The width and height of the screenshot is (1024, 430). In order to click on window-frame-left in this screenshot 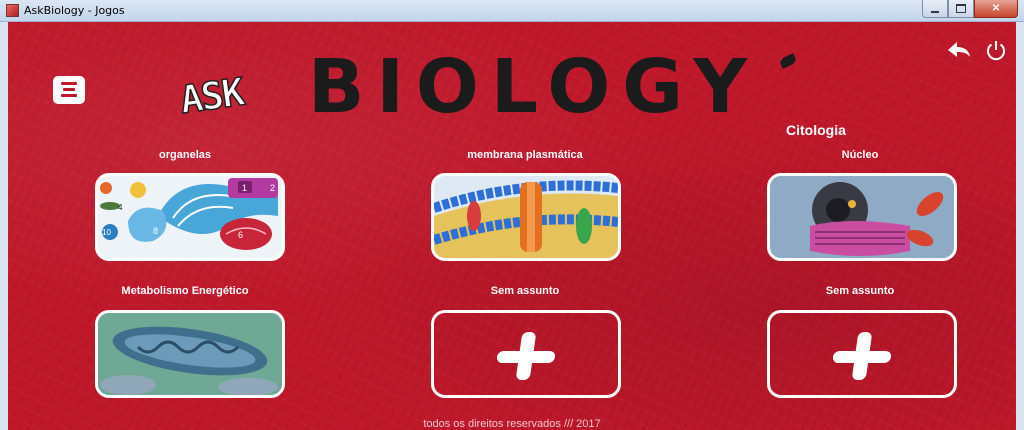, I will do `click(4, 226)`.